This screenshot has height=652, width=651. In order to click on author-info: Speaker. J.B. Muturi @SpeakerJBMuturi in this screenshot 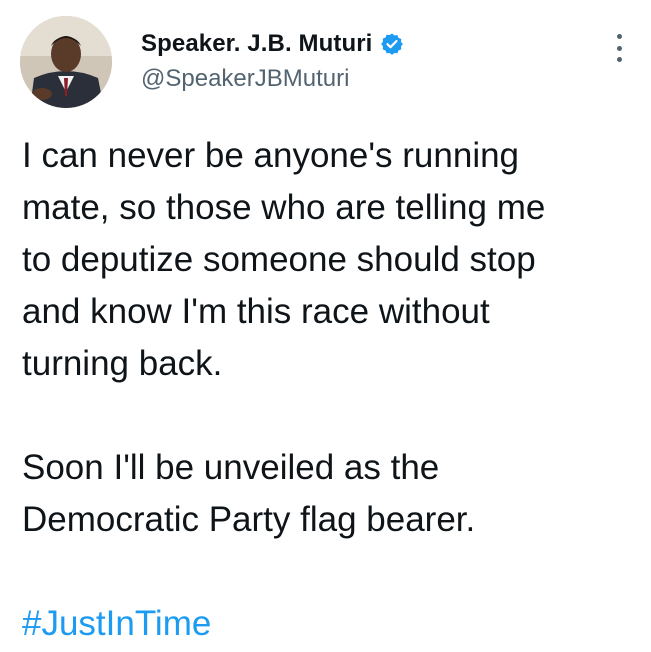, I will do `click(272, 60)`.